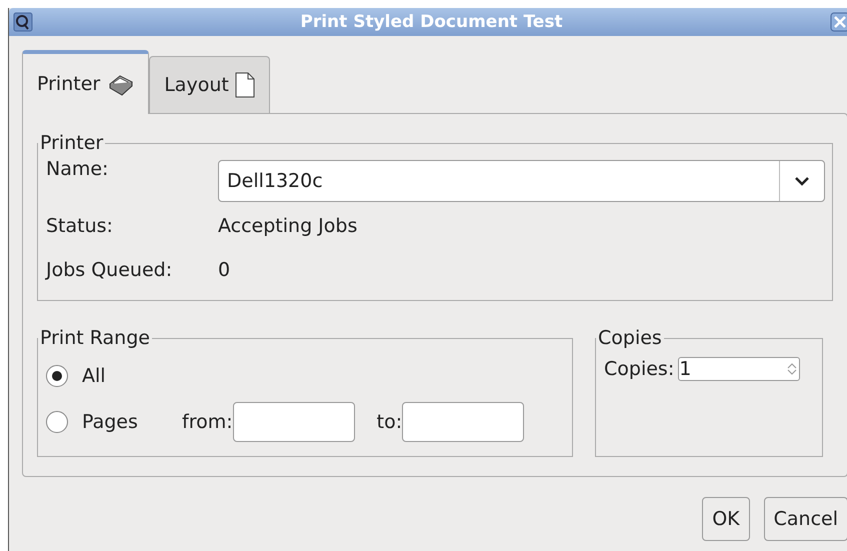  Describe the element at coordinates (389, 422) in the screenshot. I see `field-label: to:` at that location.